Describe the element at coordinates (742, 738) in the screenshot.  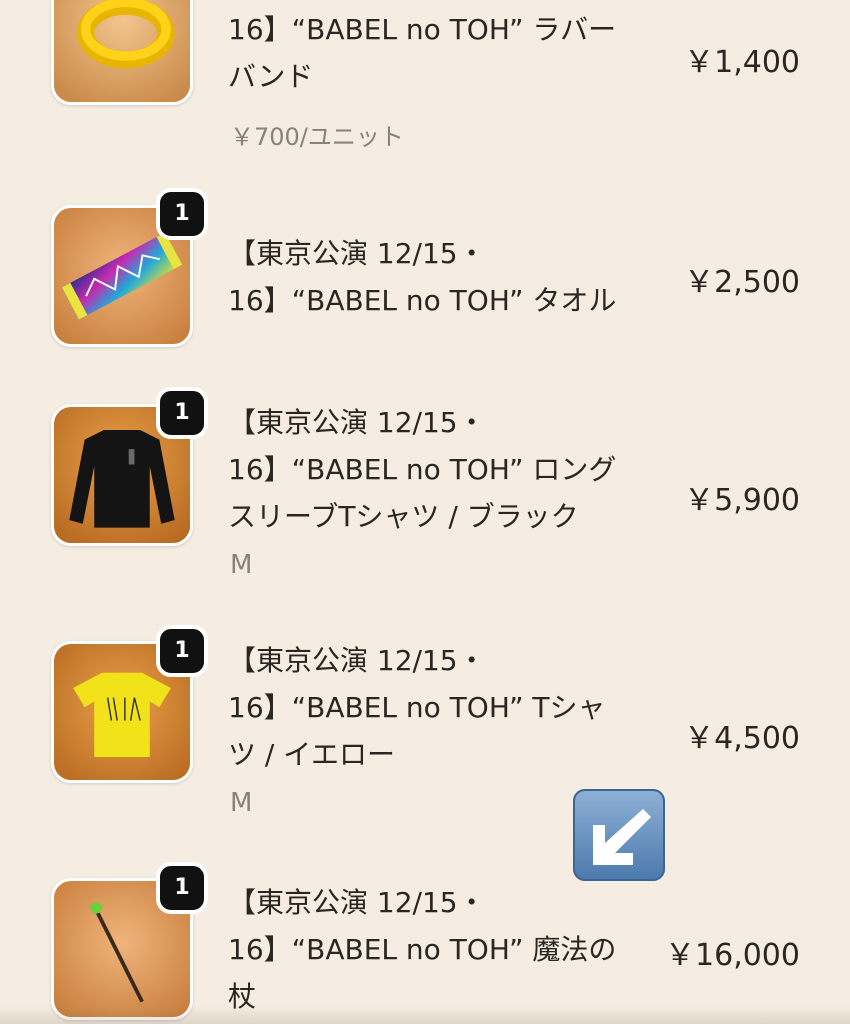
I see `item-price: ￥4,500` at that location.